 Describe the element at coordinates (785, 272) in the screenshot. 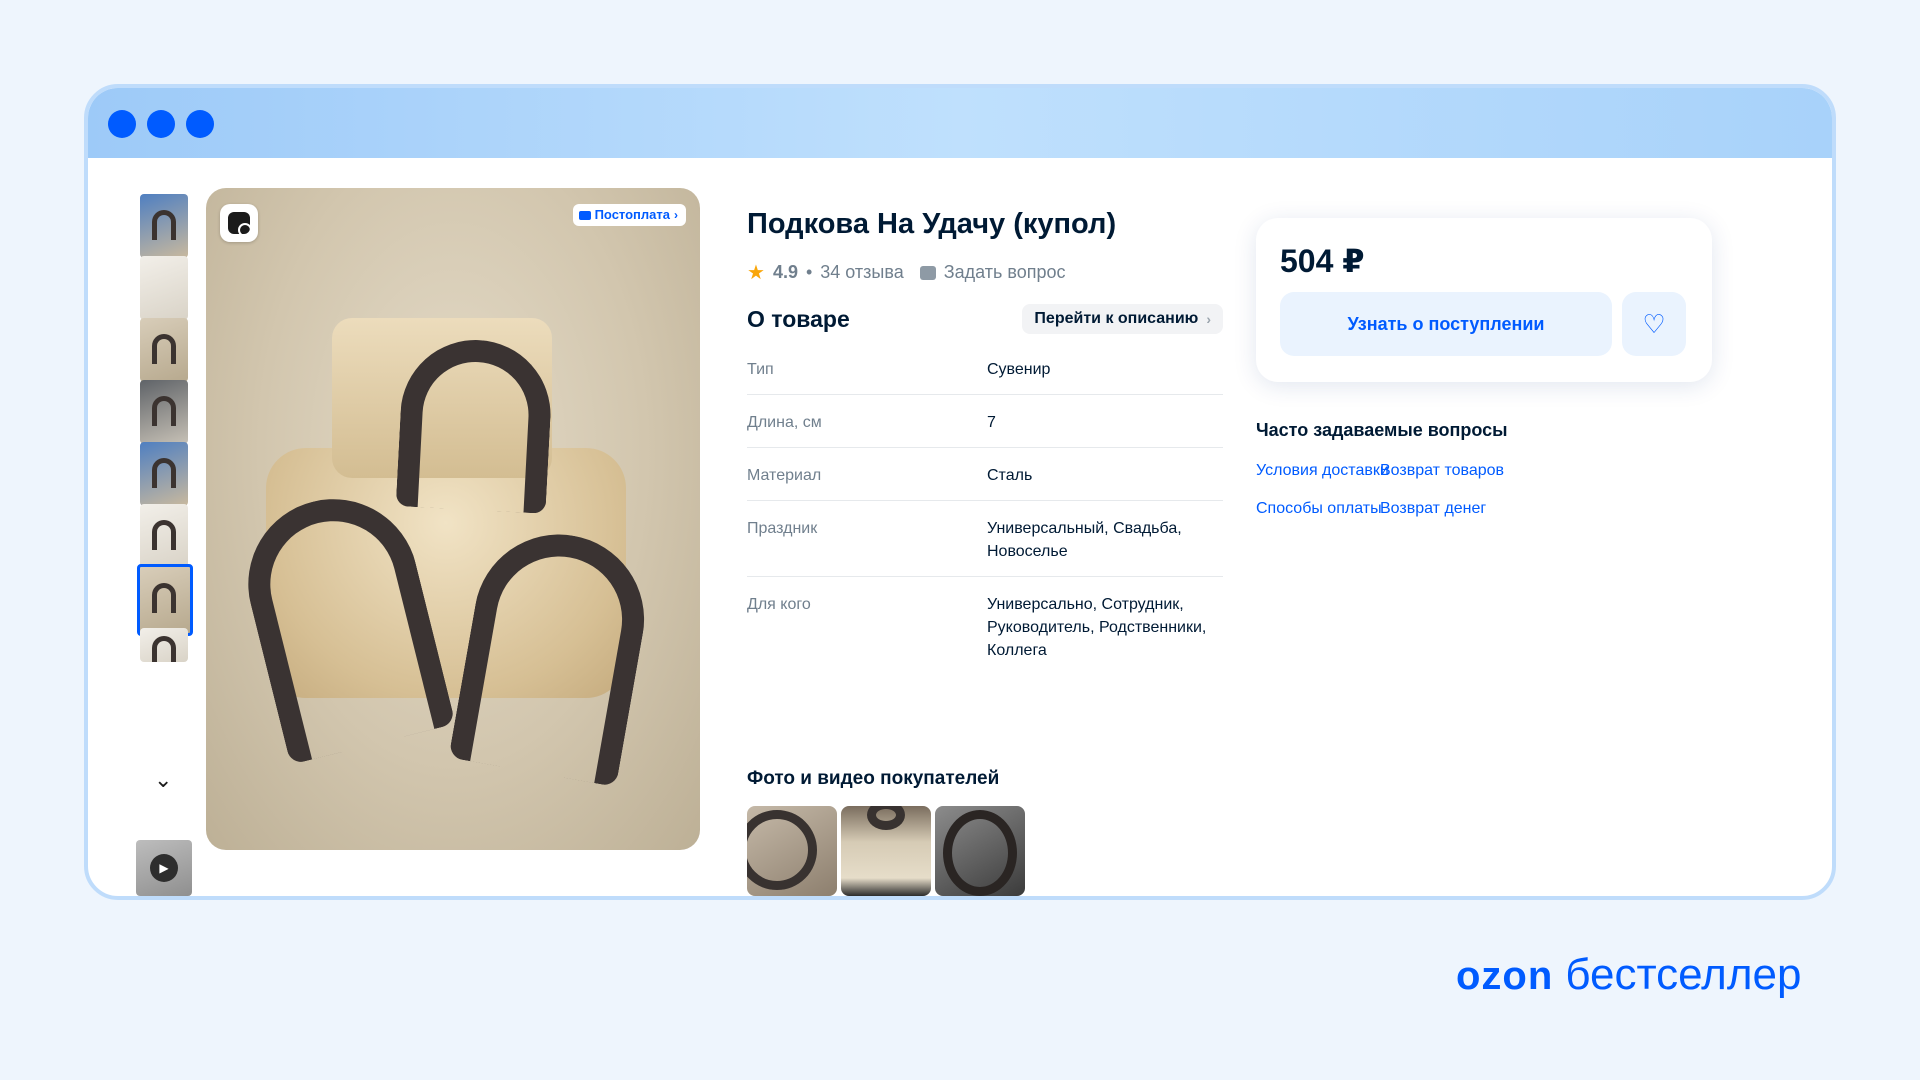

I see `rating-value: 4.9` at that location.